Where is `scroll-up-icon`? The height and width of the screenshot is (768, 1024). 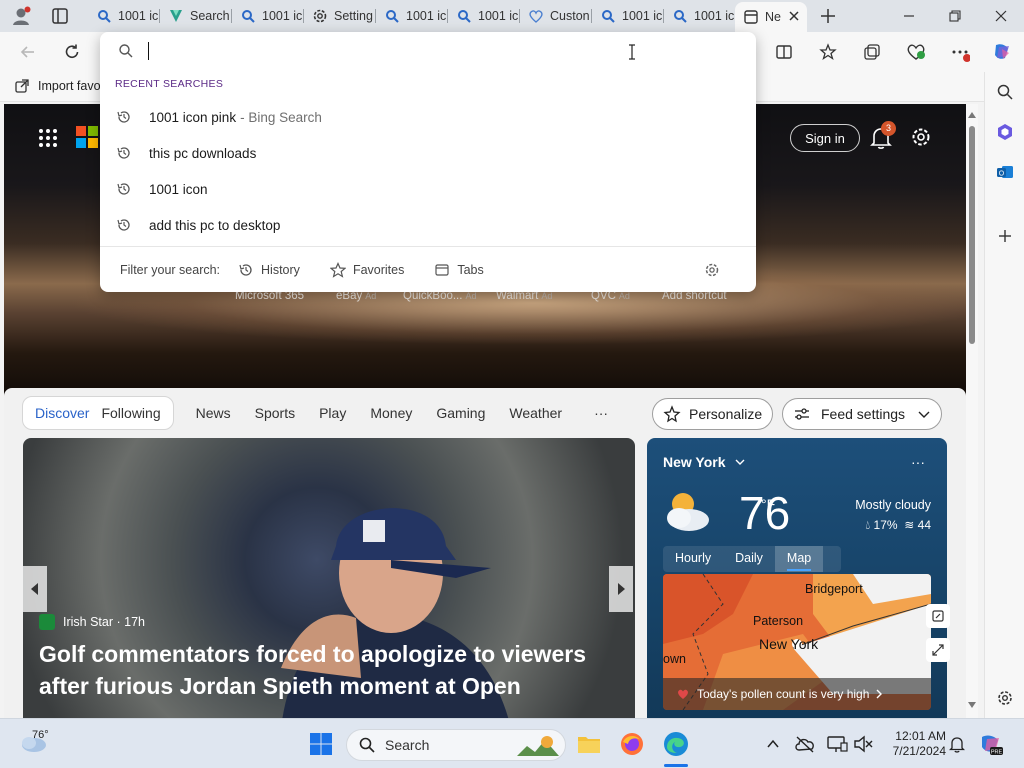
scroll-up-icon is located at coordinates (972, 115).